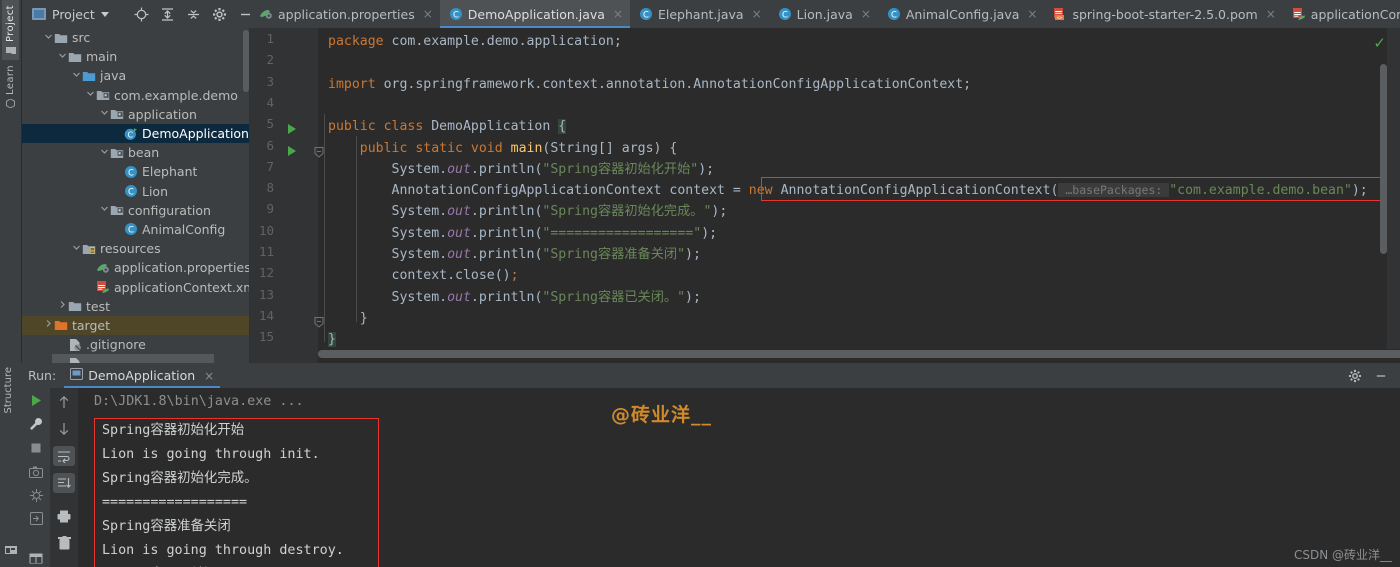 The image size is (1400, 567). I want to click on tree-item-gitignore: .gitignore, so click(136, 344).